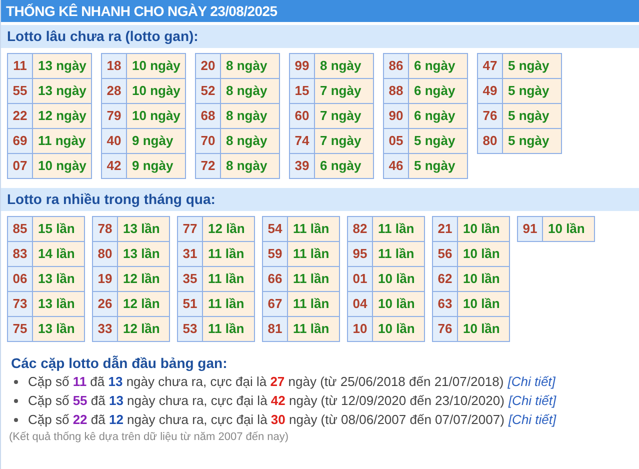  What do you see at coordinates (302, 166) in the screenshot?
I see `number-cell: 39` at bounding box center [302, 166].